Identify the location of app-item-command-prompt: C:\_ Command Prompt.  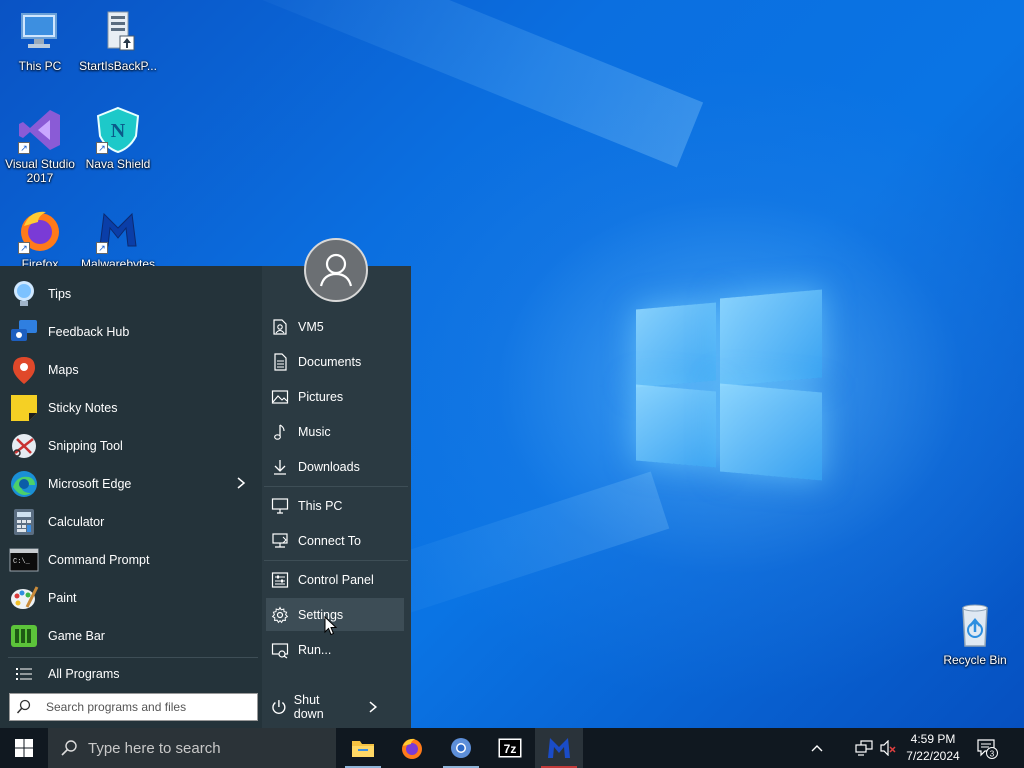
(134, 560).